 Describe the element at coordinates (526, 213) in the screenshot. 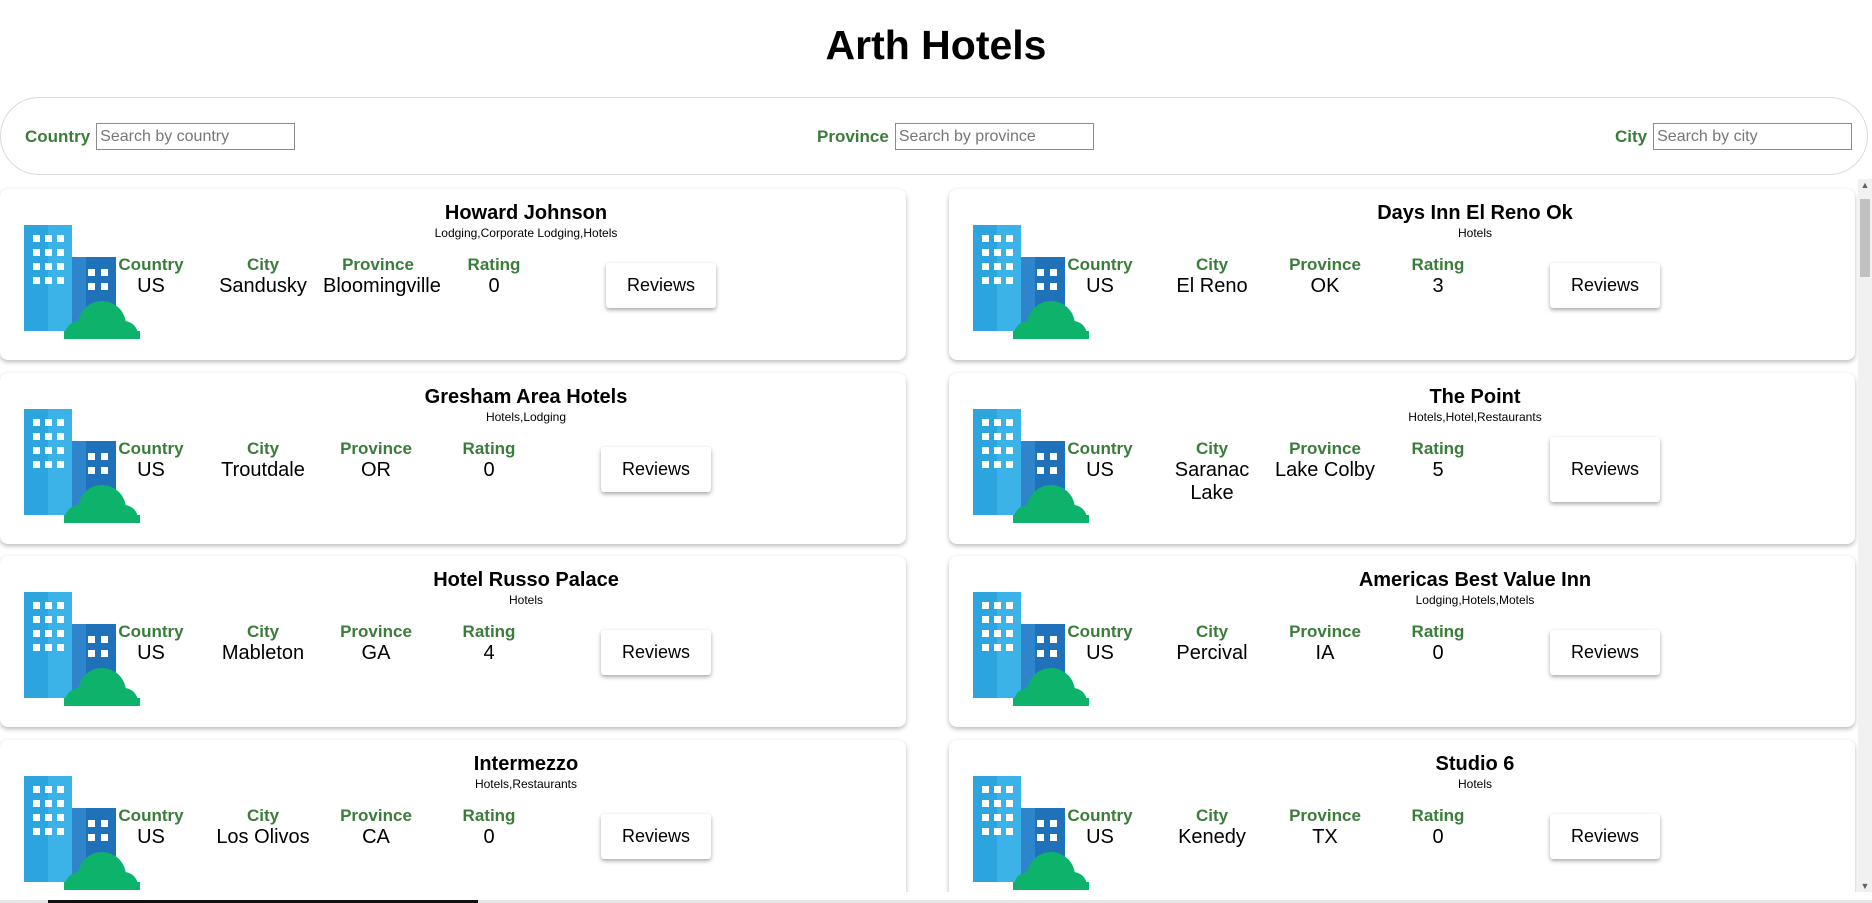

I see `hotel-name: Howard Johnson` at that location.